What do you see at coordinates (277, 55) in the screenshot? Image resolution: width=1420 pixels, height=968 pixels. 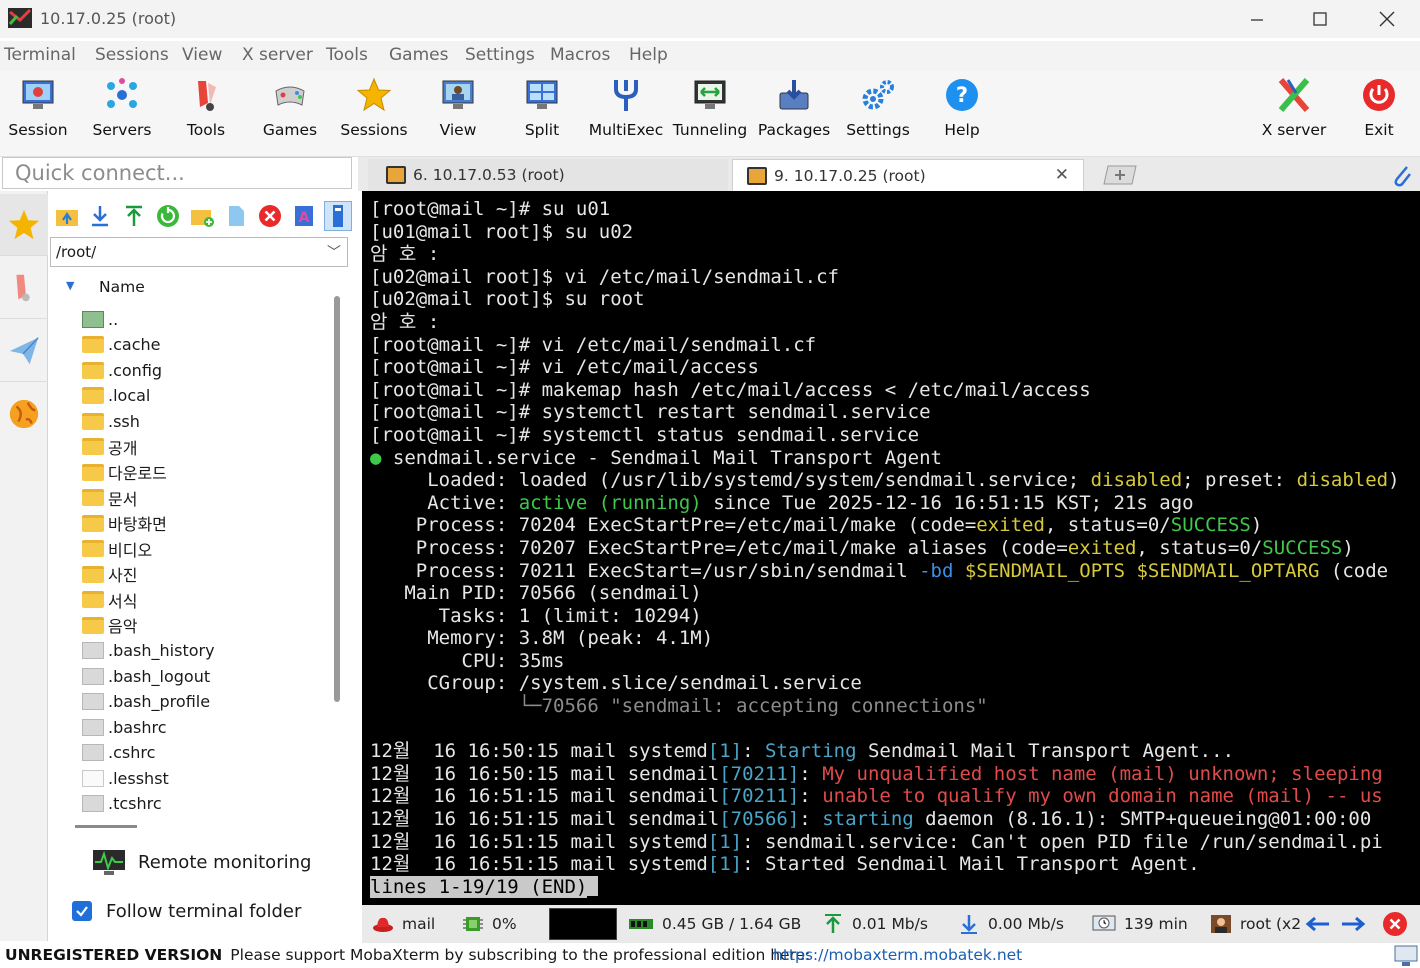 I see `menu-x-server: X server` at bounding box center [277, 55].